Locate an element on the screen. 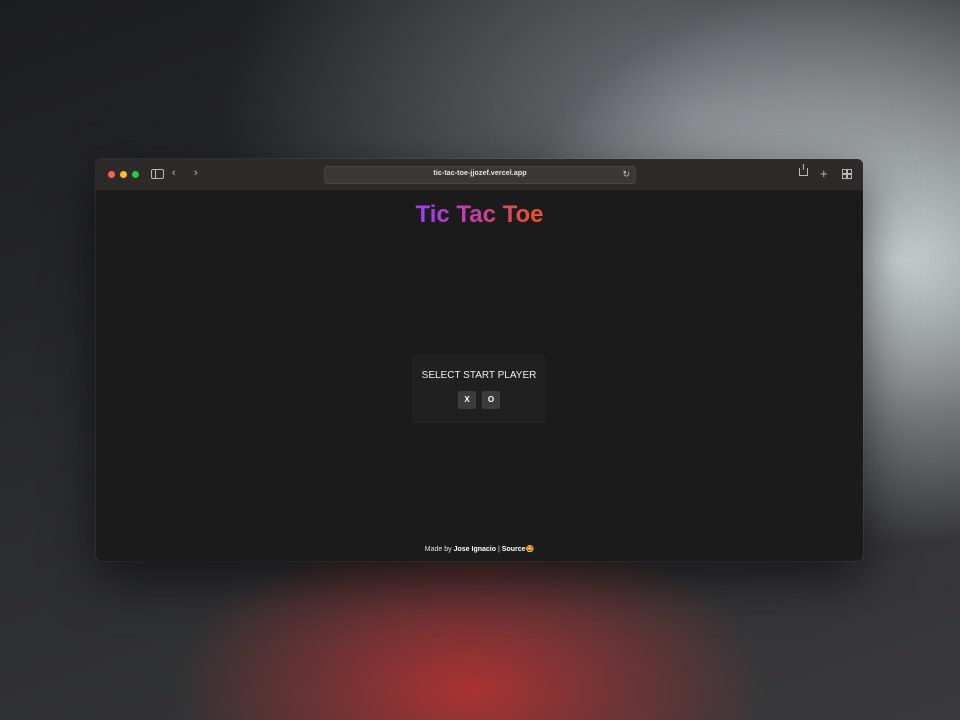 This screenshot has width=960, height=720. page-title: Tic Tac Toe is located at coordinates (479, 214).